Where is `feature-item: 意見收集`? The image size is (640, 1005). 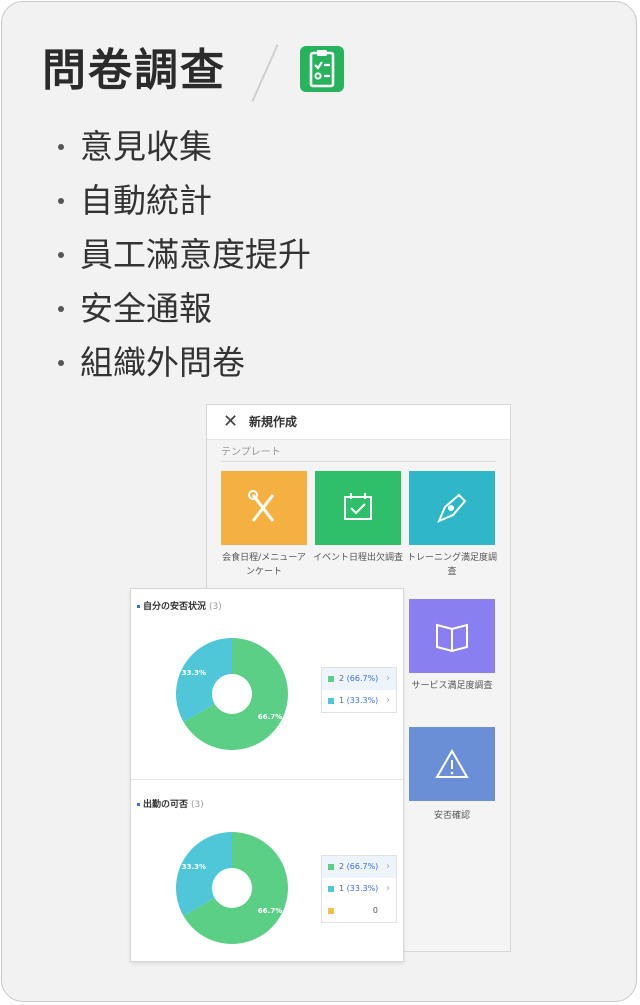 feature-item: 意見收集 is located at coordinates (181, 147).